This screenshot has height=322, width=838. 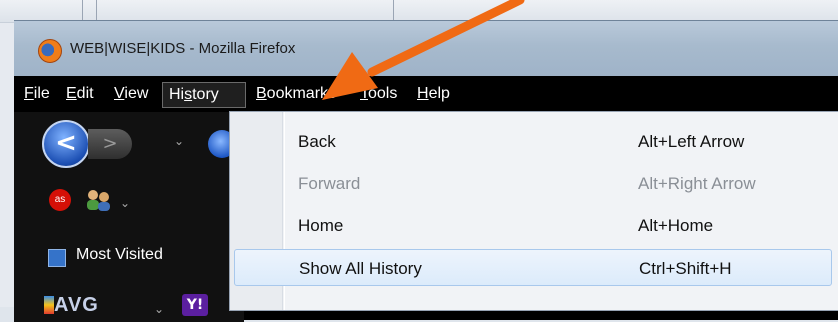 What do you see at coordinates (423, 93) in the screenshot?
I see `menu-accel-letter: H` at bounding box center [423, 93].